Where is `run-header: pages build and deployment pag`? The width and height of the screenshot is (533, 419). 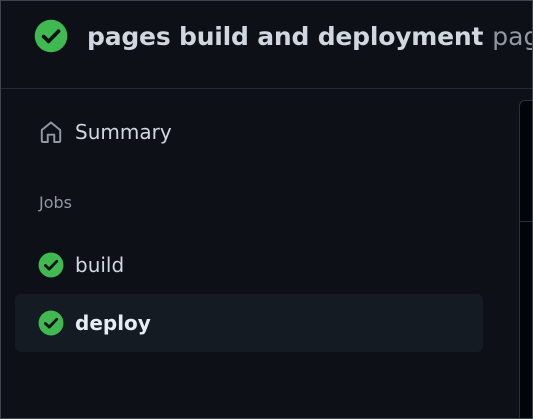
run-header: pages build and deployment pag is located at coordinates (283, 36).